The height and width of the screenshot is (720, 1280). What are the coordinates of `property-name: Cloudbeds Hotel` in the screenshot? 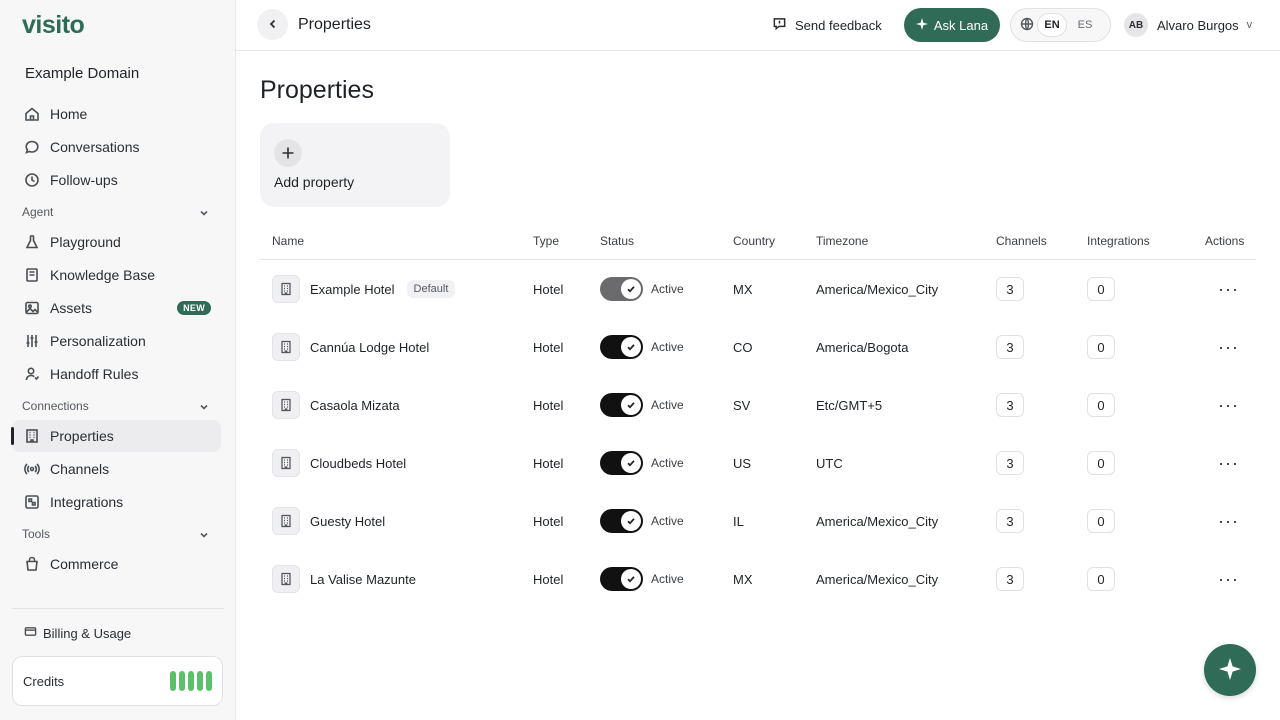 It's located at (358, 463).